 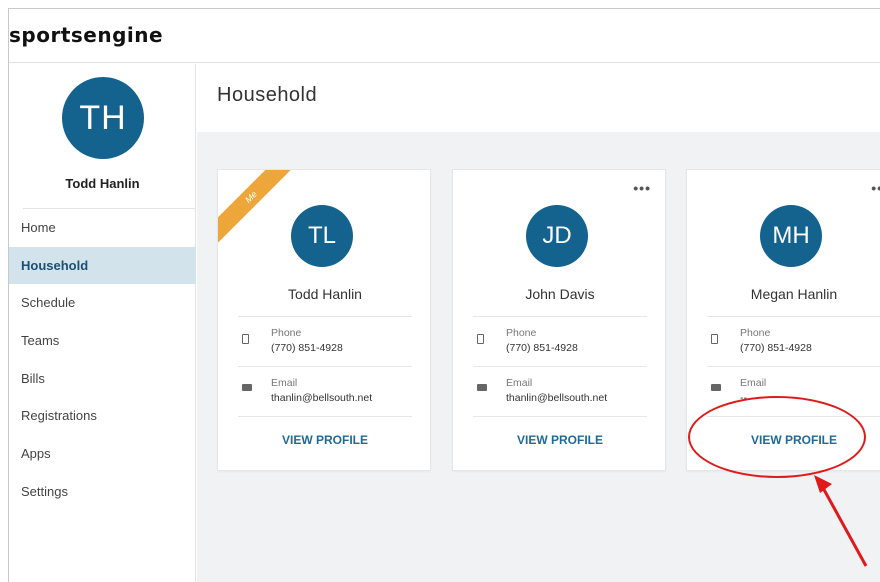 I want to click on annotation-ellipse, so click(x=777, y=437).